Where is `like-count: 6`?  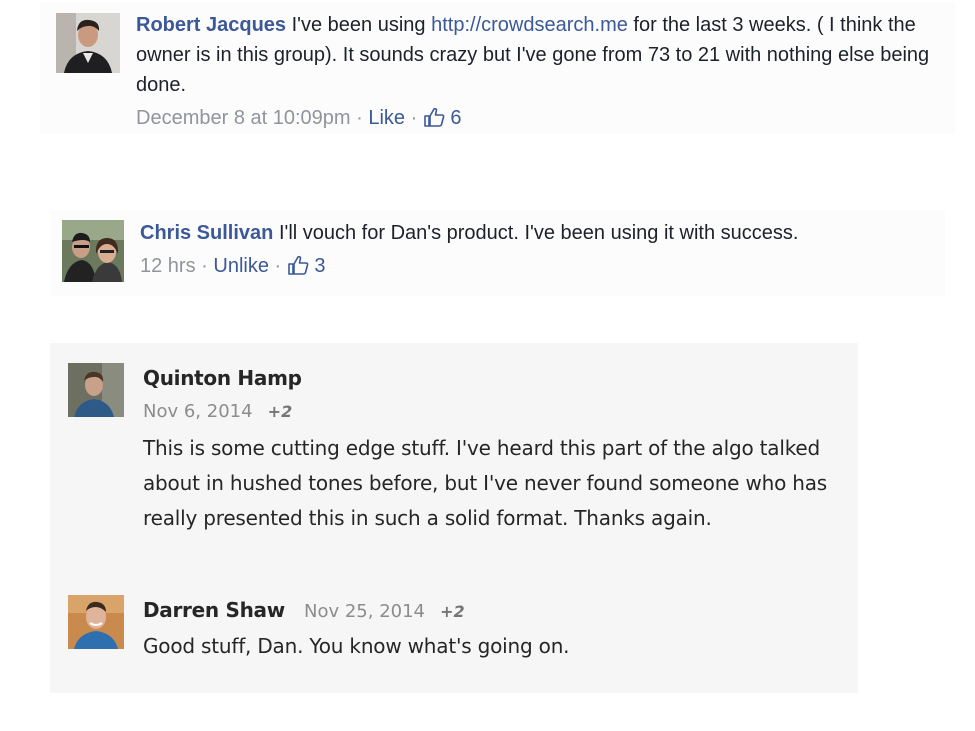
like-count: 6 is located at coordinates (455, 118).